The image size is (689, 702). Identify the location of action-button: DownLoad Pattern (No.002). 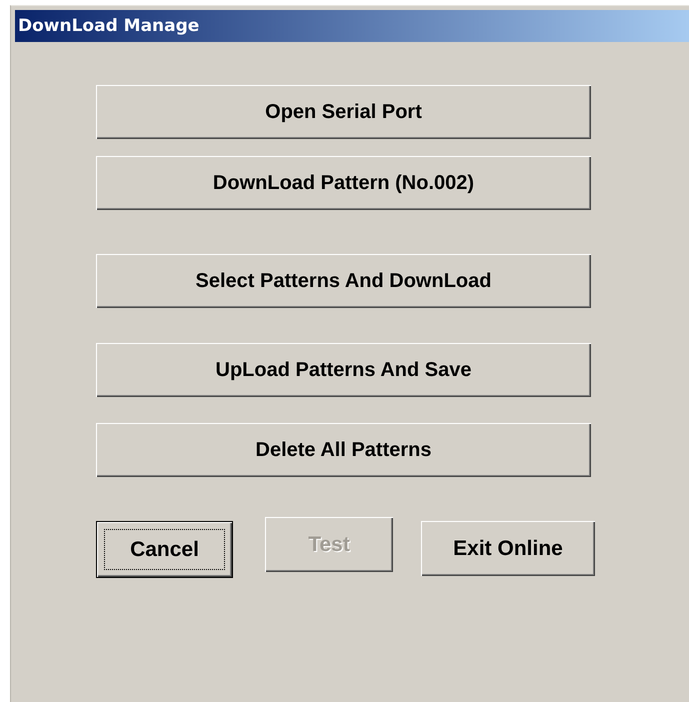
(343, 183).